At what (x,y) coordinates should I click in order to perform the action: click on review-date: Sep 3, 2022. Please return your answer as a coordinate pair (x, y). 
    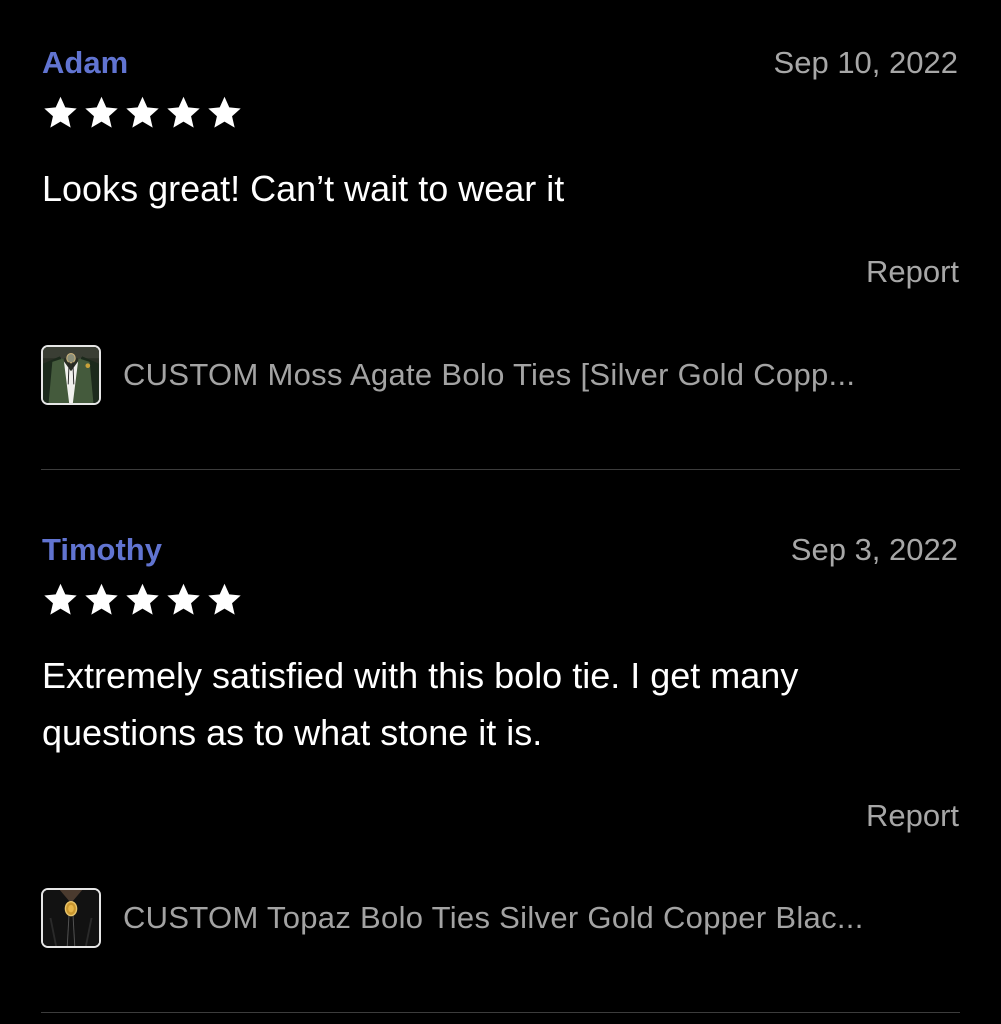
    Looking at the image, I should click on (874, 549).